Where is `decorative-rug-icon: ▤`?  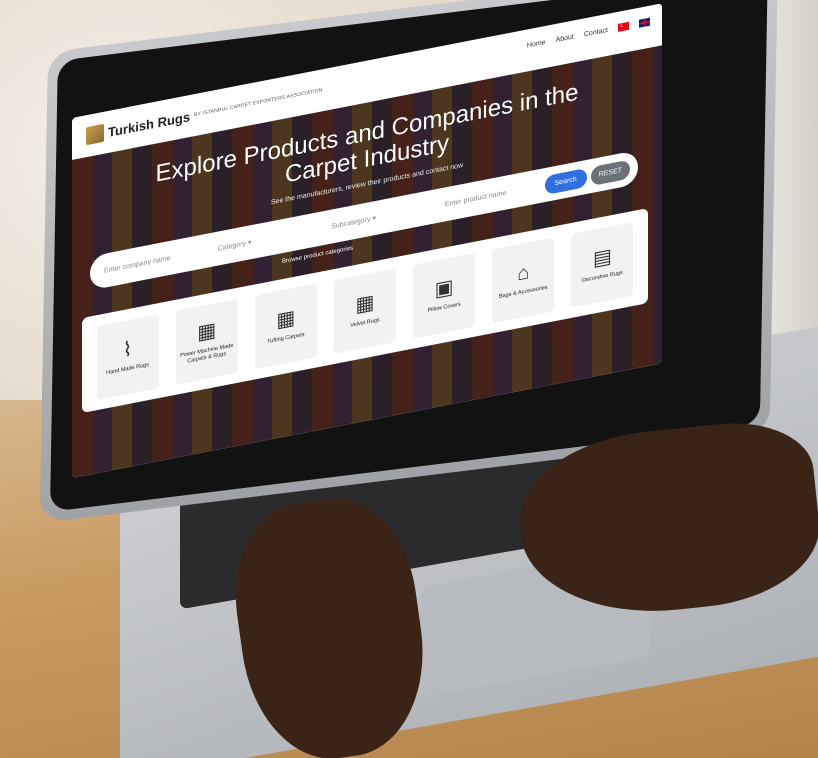
decorative-rug-icon: ▤ is located at coordinates (602, 258).